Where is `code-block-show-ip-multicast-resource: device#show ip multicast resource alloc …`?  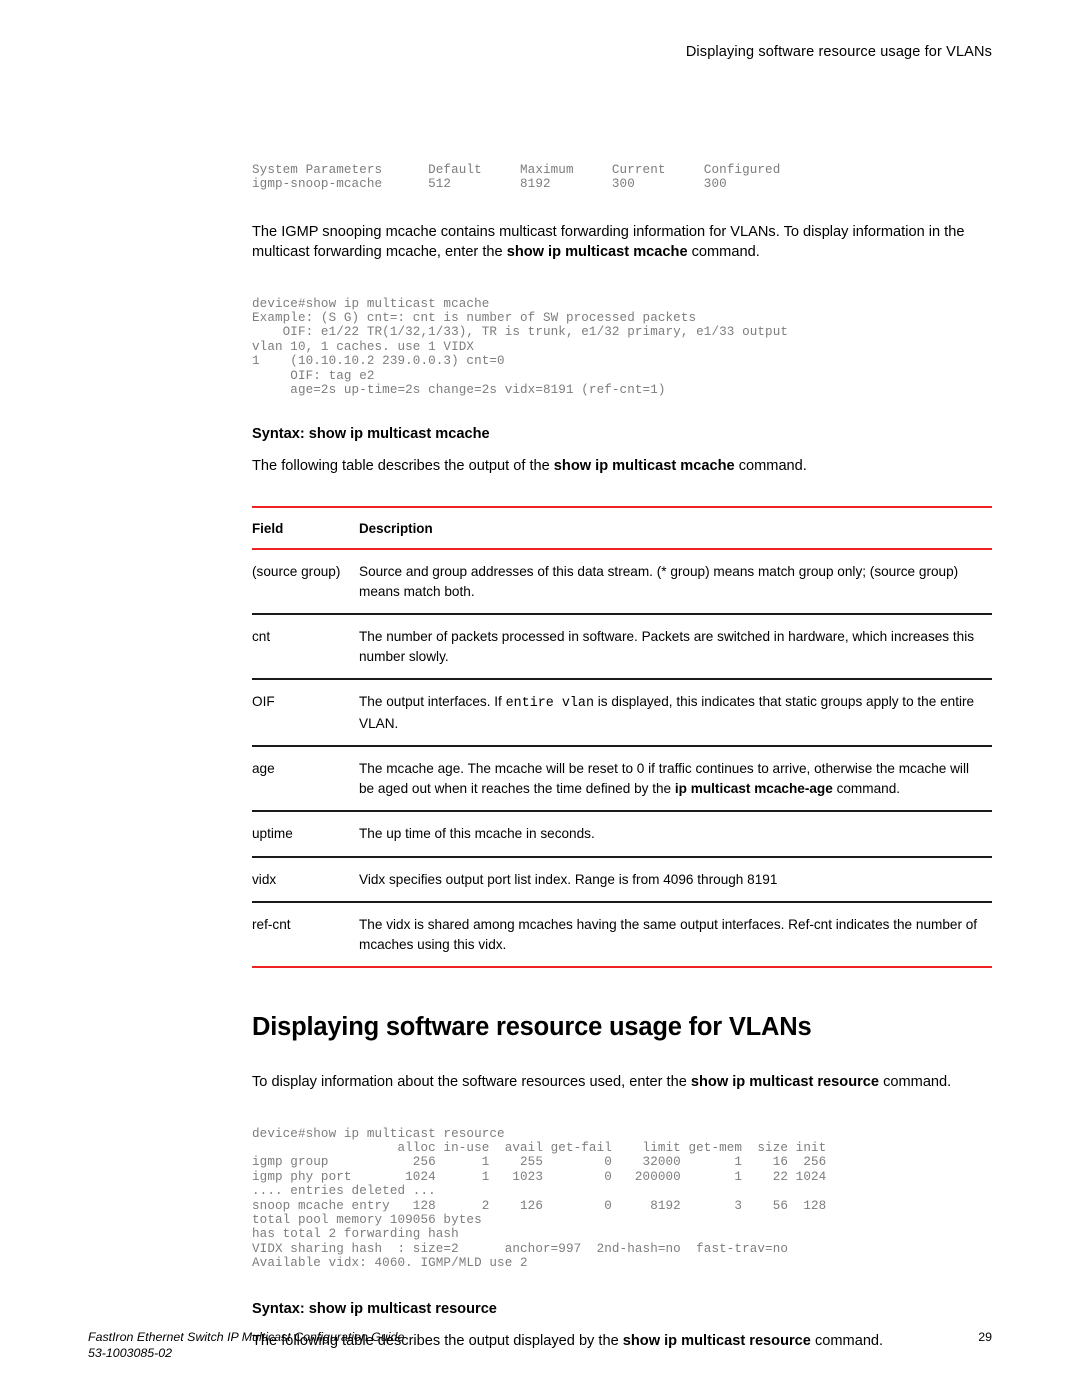 code-block-show-ip-multicast-resource: device#show ip multicast resource alloc … is located at coordinates (539, 1198).